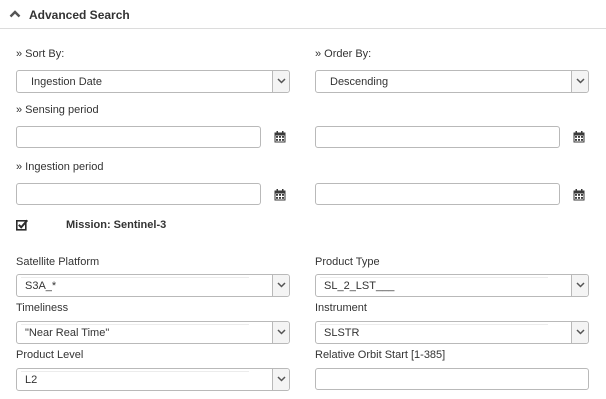 The image size is (606, 399). I want to click on ingestion-start-field, so click(138, 194).